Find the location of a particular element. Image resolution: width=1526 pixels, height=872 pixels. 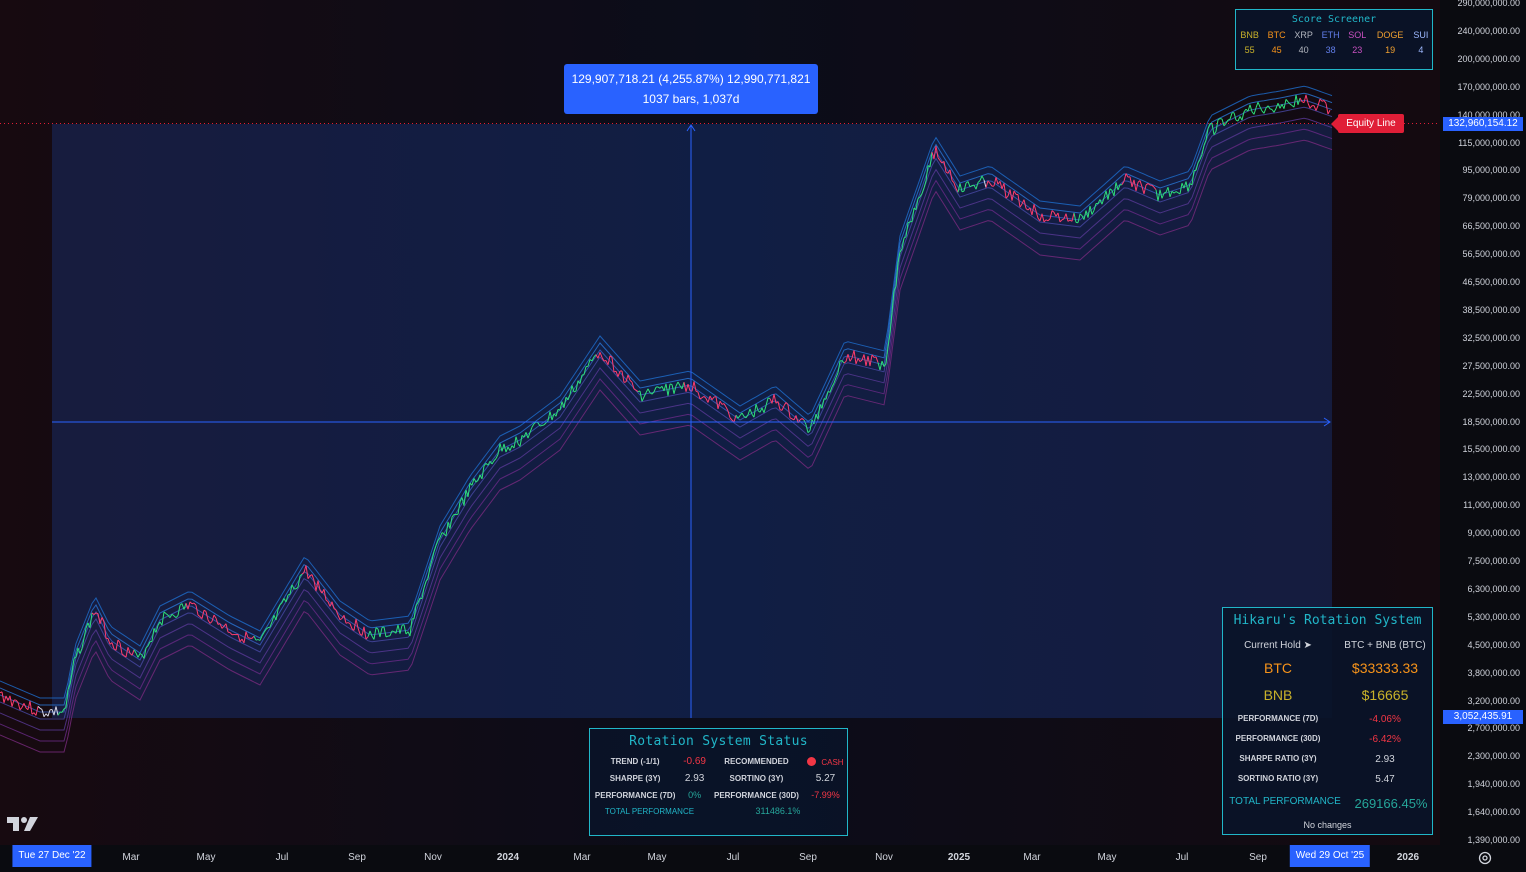

screener-symbol-sol: SOL is located at coordinates (1357, 35).